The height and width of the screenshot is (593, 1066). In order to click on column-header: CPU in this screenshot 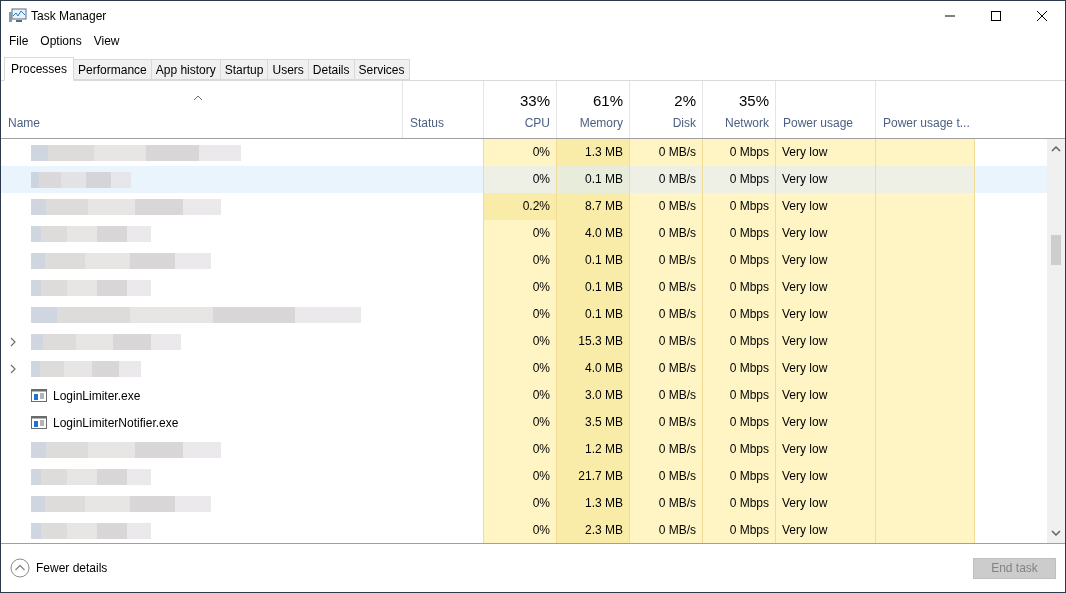, I will do `click(537, 123)`.